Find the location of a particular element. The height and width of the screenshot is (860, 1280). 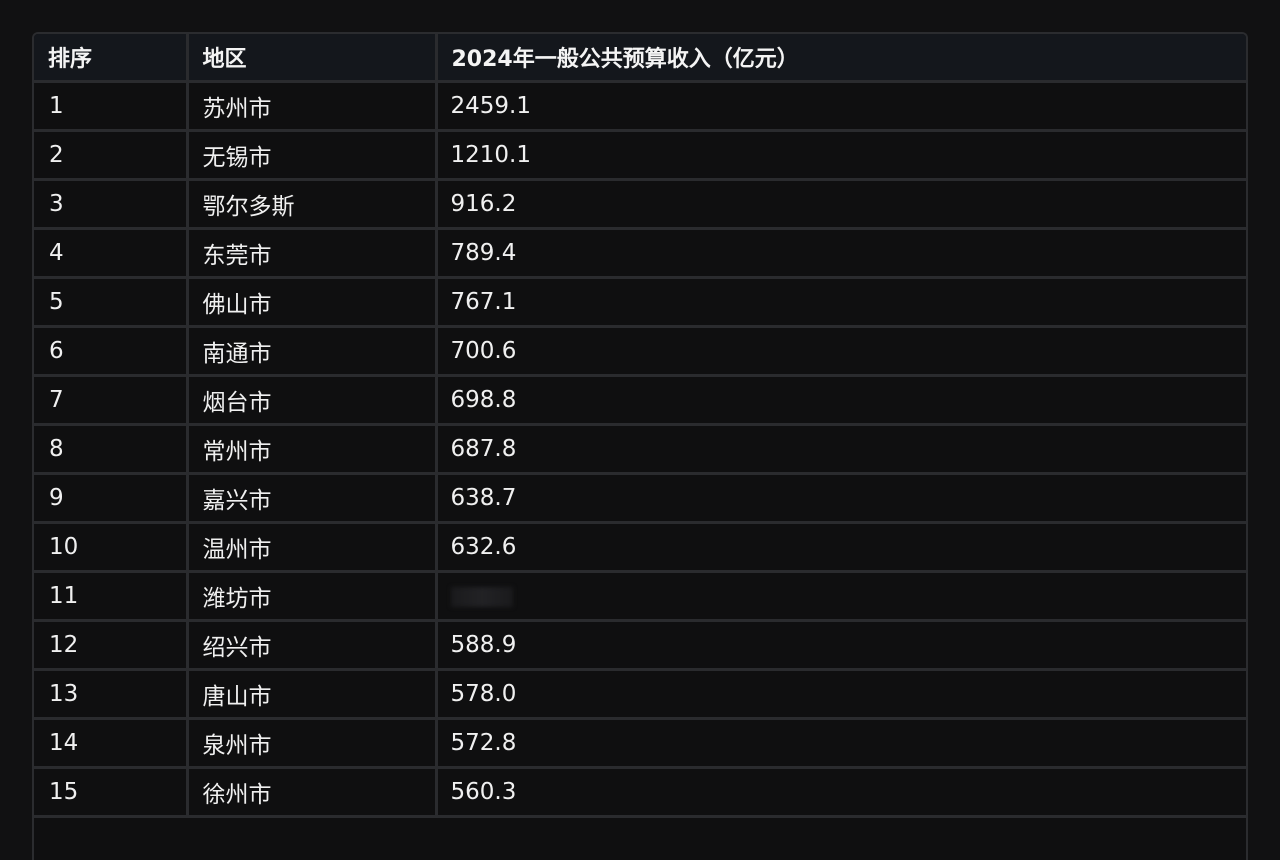

header-region: 地区 is located at coordinates (311, 58).